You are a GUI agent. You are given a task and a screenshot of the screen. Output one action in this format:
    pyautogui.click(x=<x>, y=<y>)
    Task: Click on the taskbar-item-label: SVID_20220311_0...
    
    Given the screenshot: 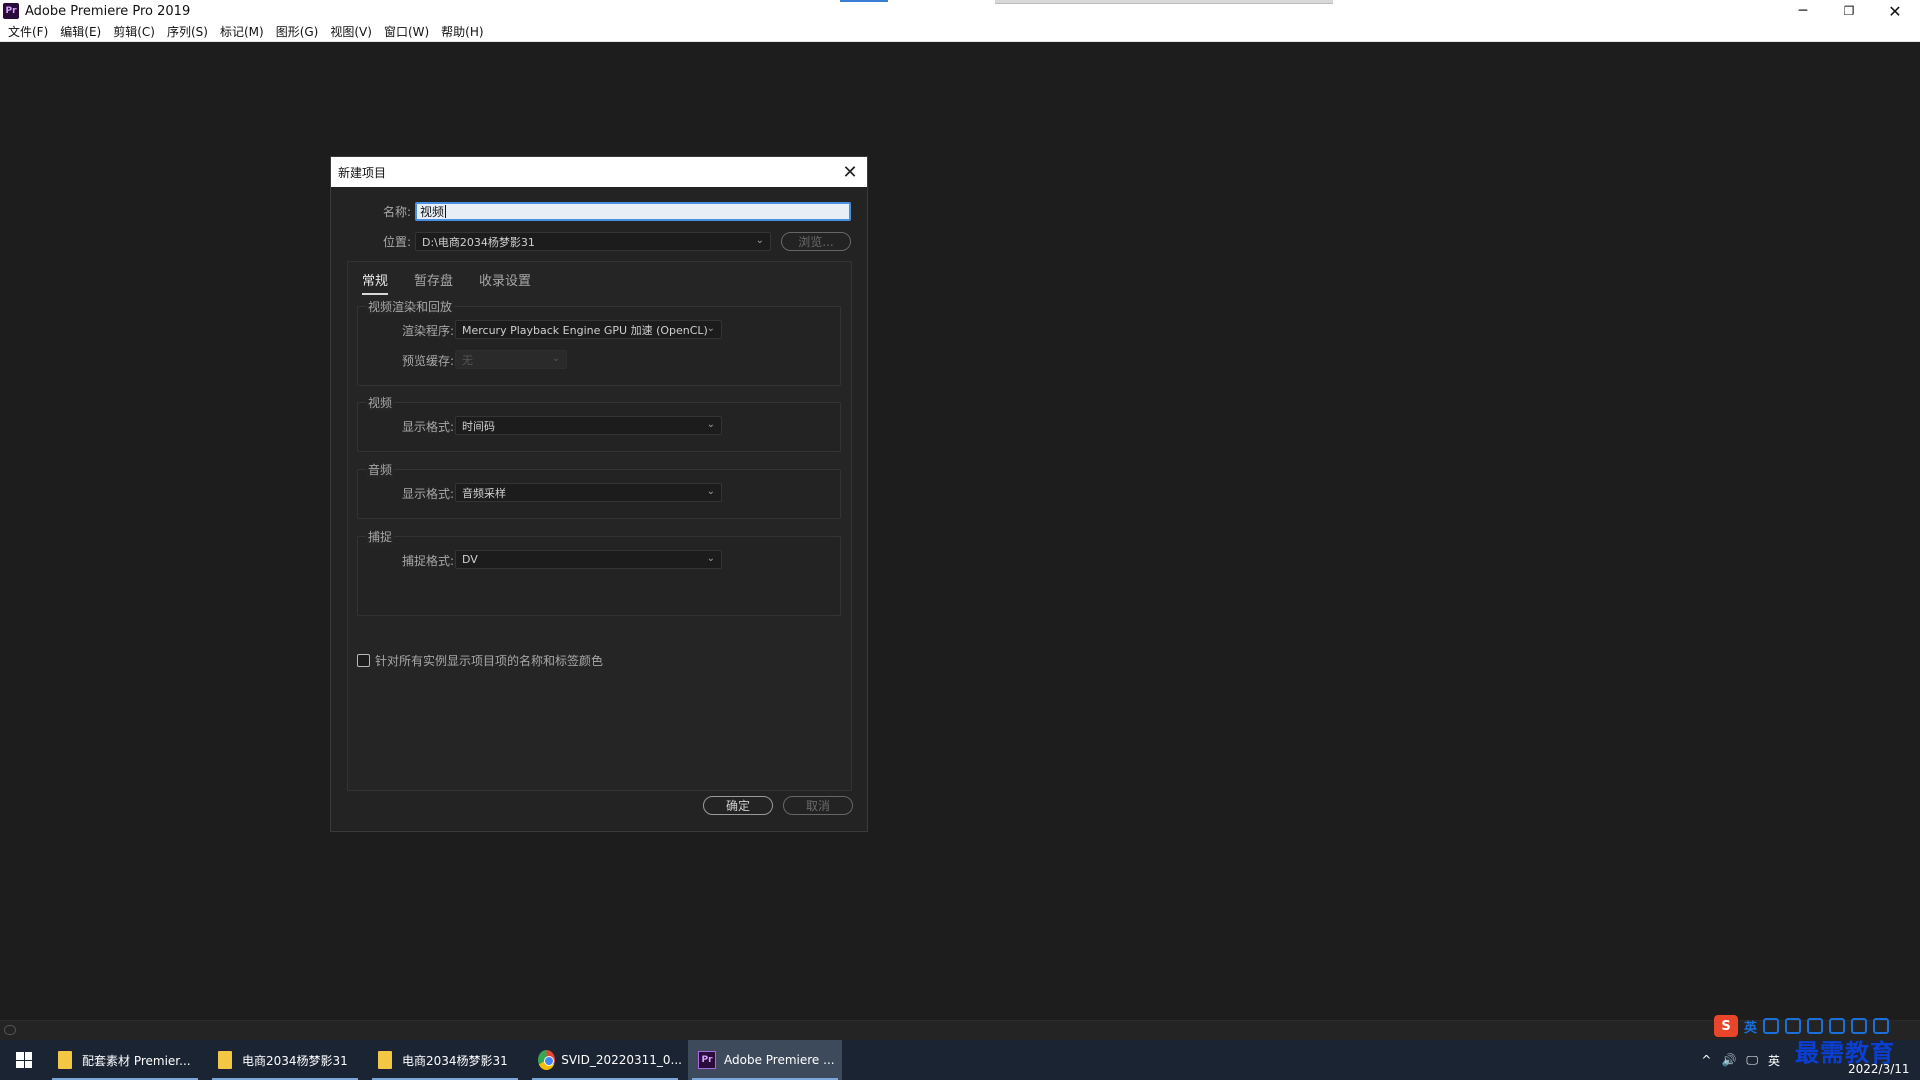 What is the action you would take?
    pyautogui.click(x=621, y=1060)
    